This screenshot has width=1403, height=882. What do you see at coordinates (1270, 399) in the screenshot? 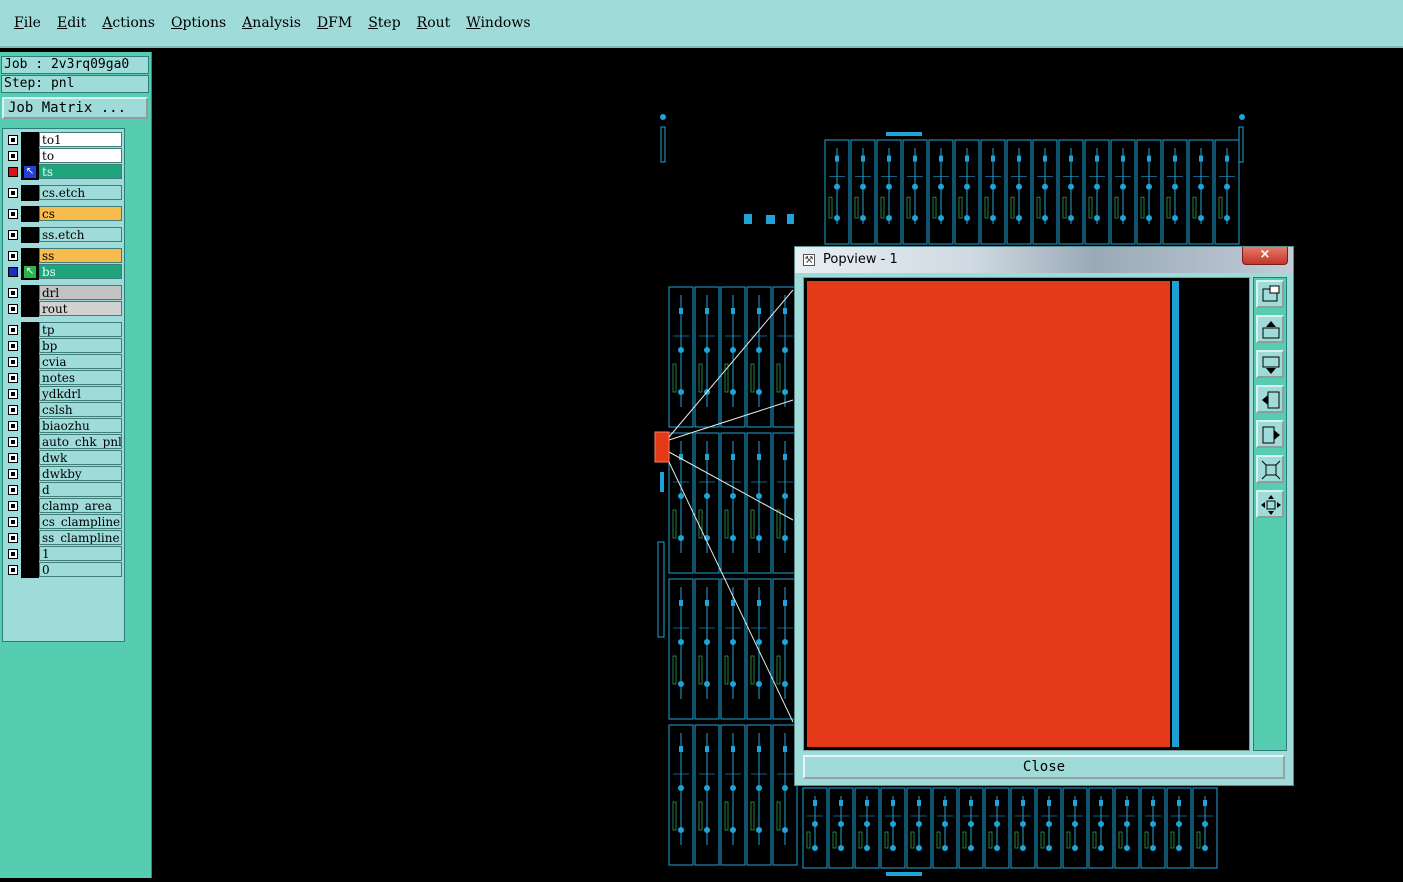
I see `pan-left-button` at bounding box center [1270, 399].